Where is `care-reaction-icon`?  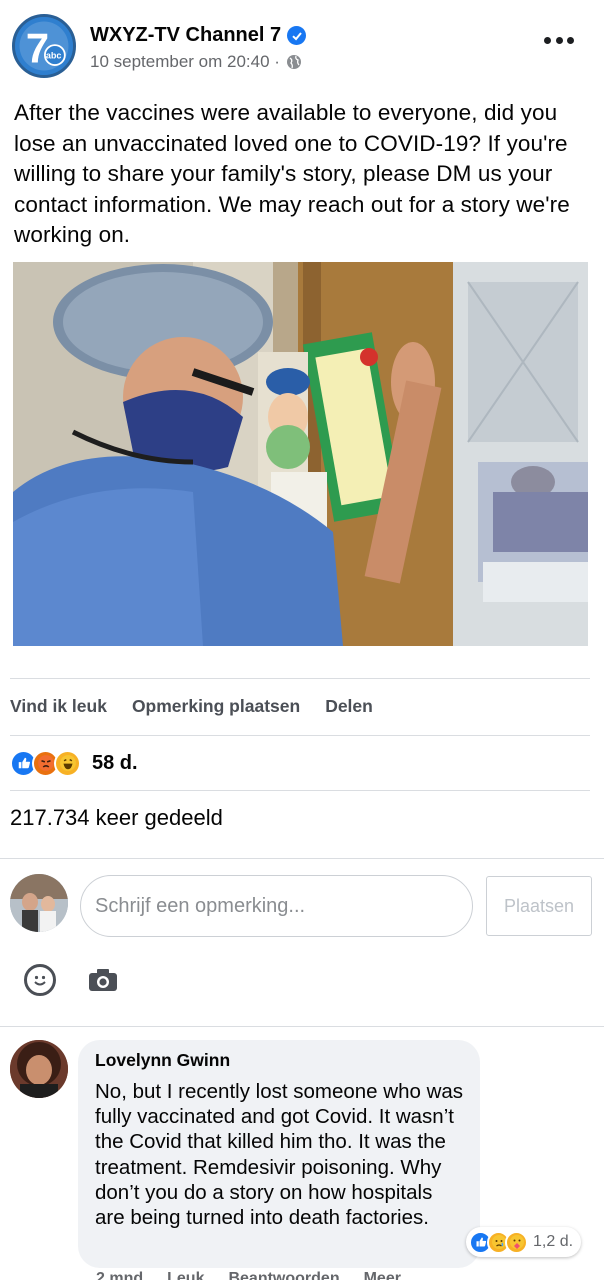 care-reaction-icon is located at coordinates (516, 1242).